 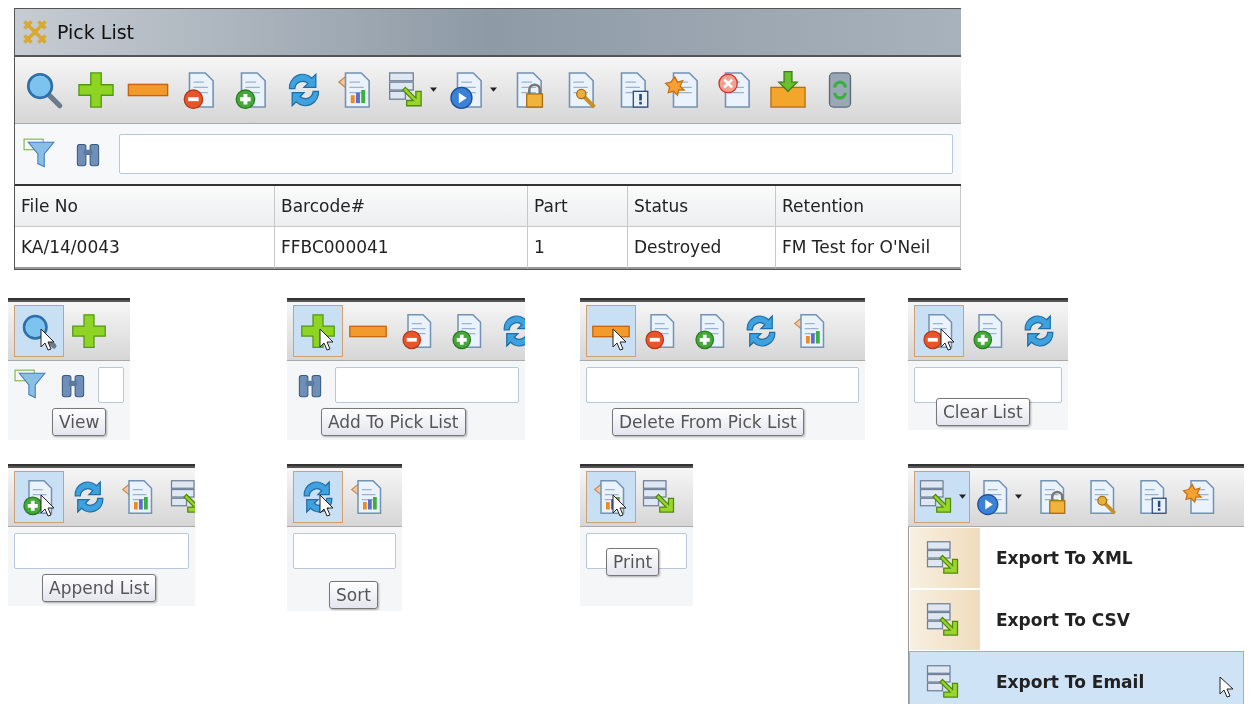 I want to click on tooltip: Clear List, so click(x=983, y=412).